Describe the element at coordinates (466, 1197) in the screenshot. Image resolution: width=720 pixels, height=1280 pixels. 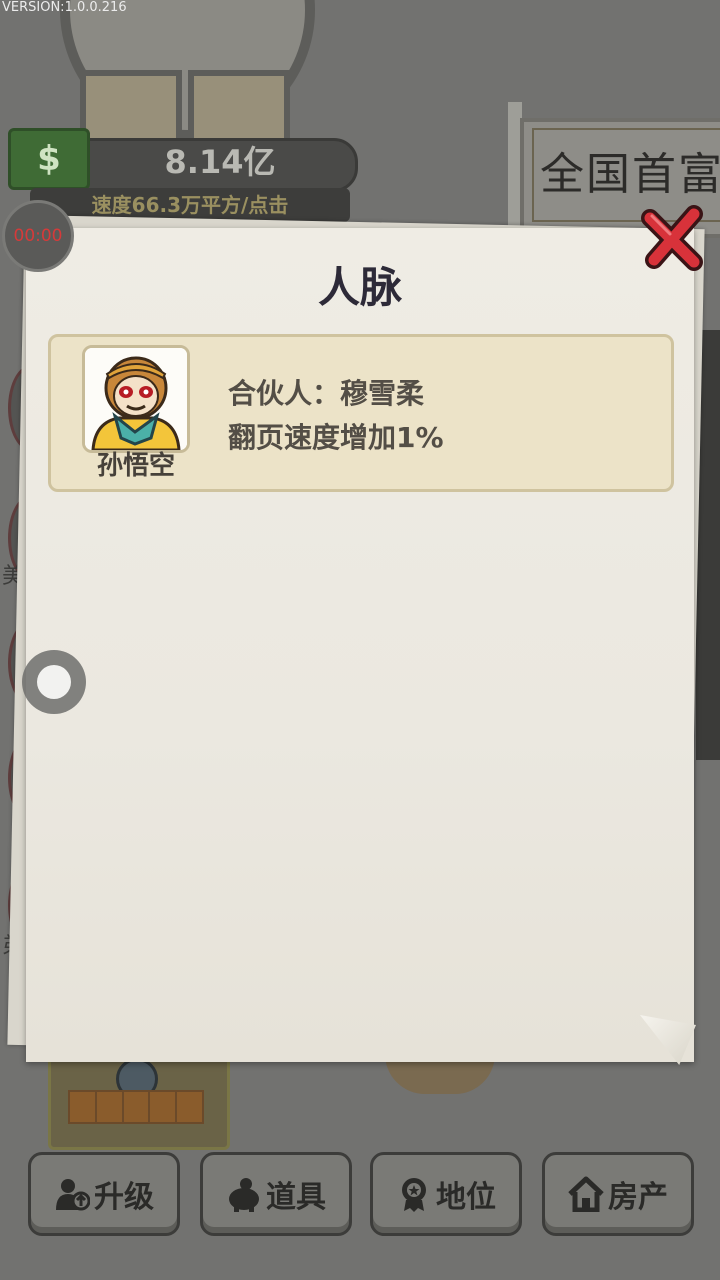
I see `status-label: 地位` at that location.